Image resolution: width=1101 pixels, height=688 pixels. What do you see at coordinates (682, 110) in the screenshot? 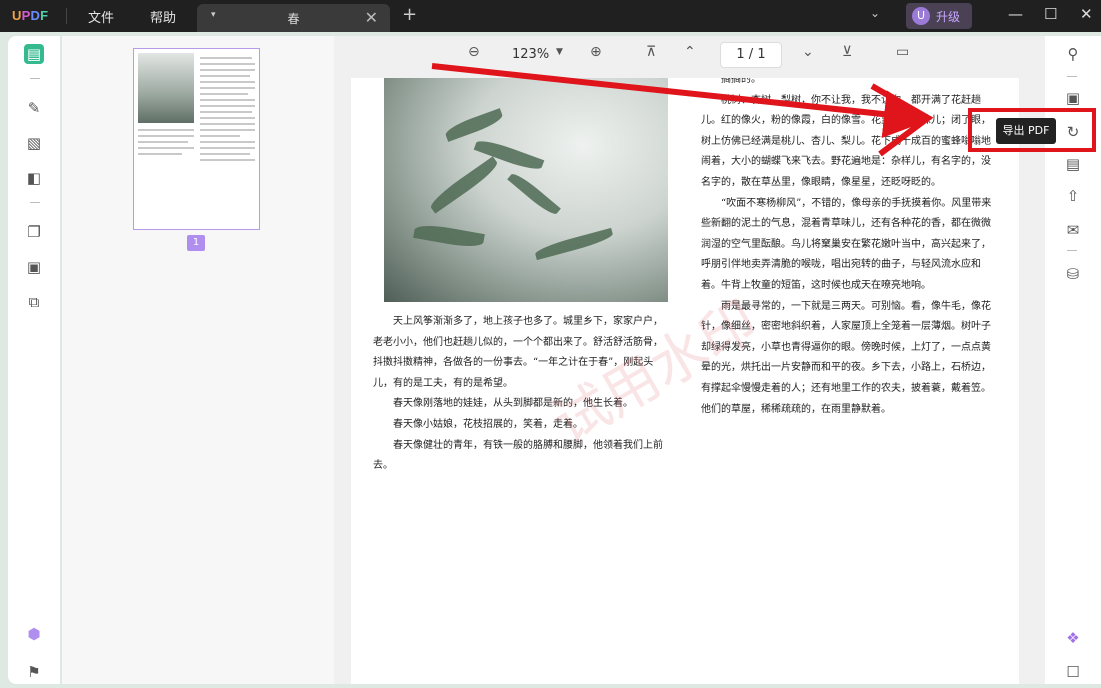
I see `annotation-arrow` at bounding box center [682, 110].